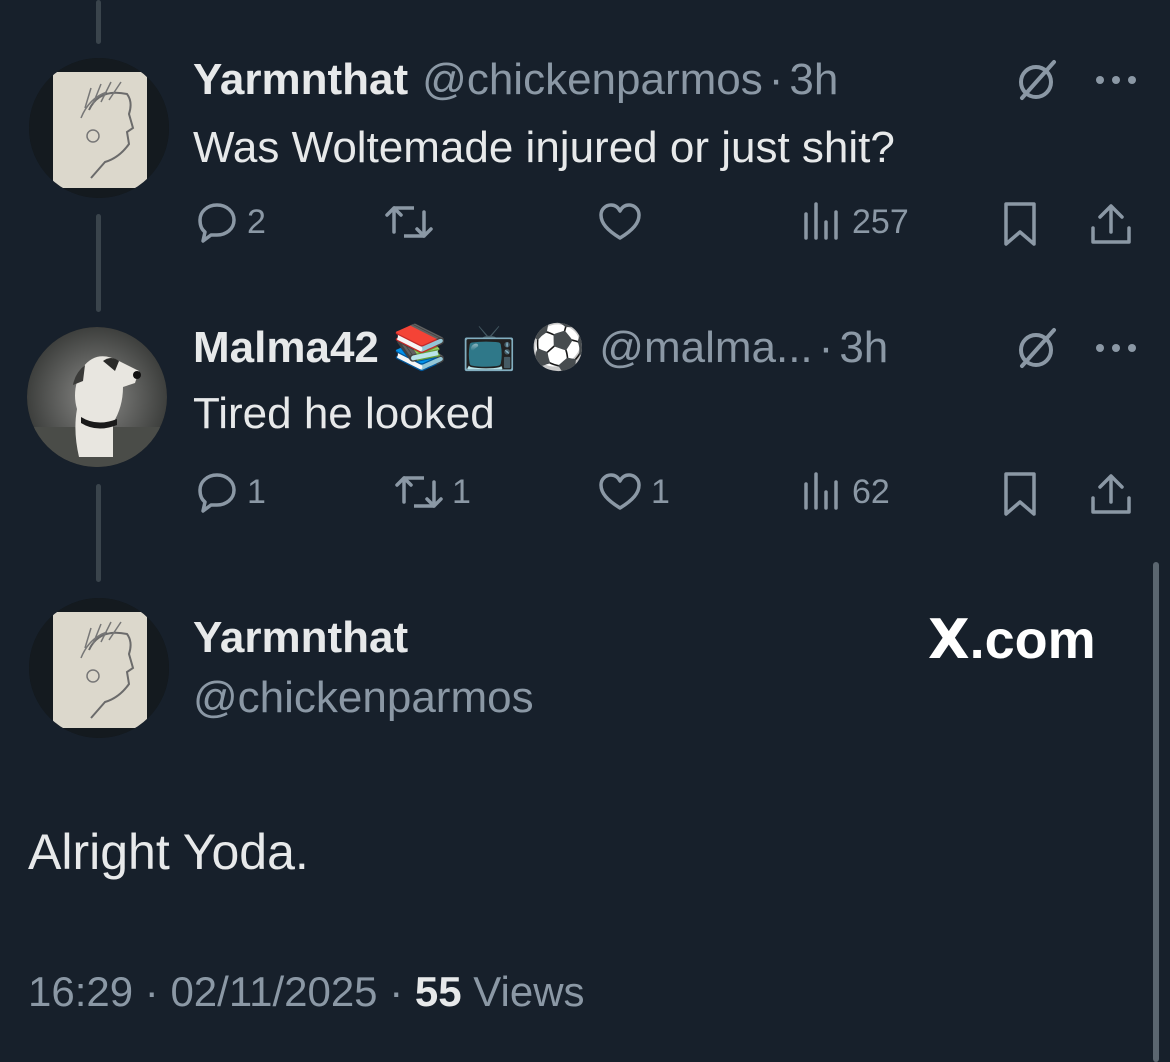  What do you see at coordinates (420, 347) in the screenshot?
I see `books-emoji: 📚` at bounding box center [420, 347].